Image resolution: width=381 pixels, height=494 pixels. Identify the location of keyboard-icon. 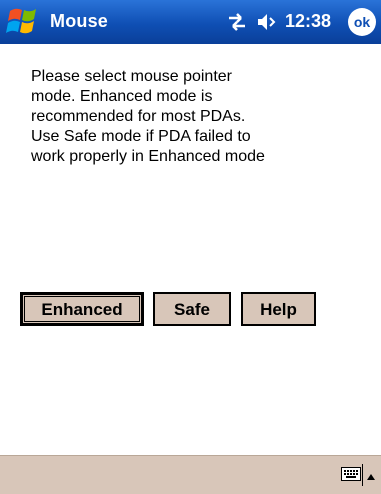
(351, 474).